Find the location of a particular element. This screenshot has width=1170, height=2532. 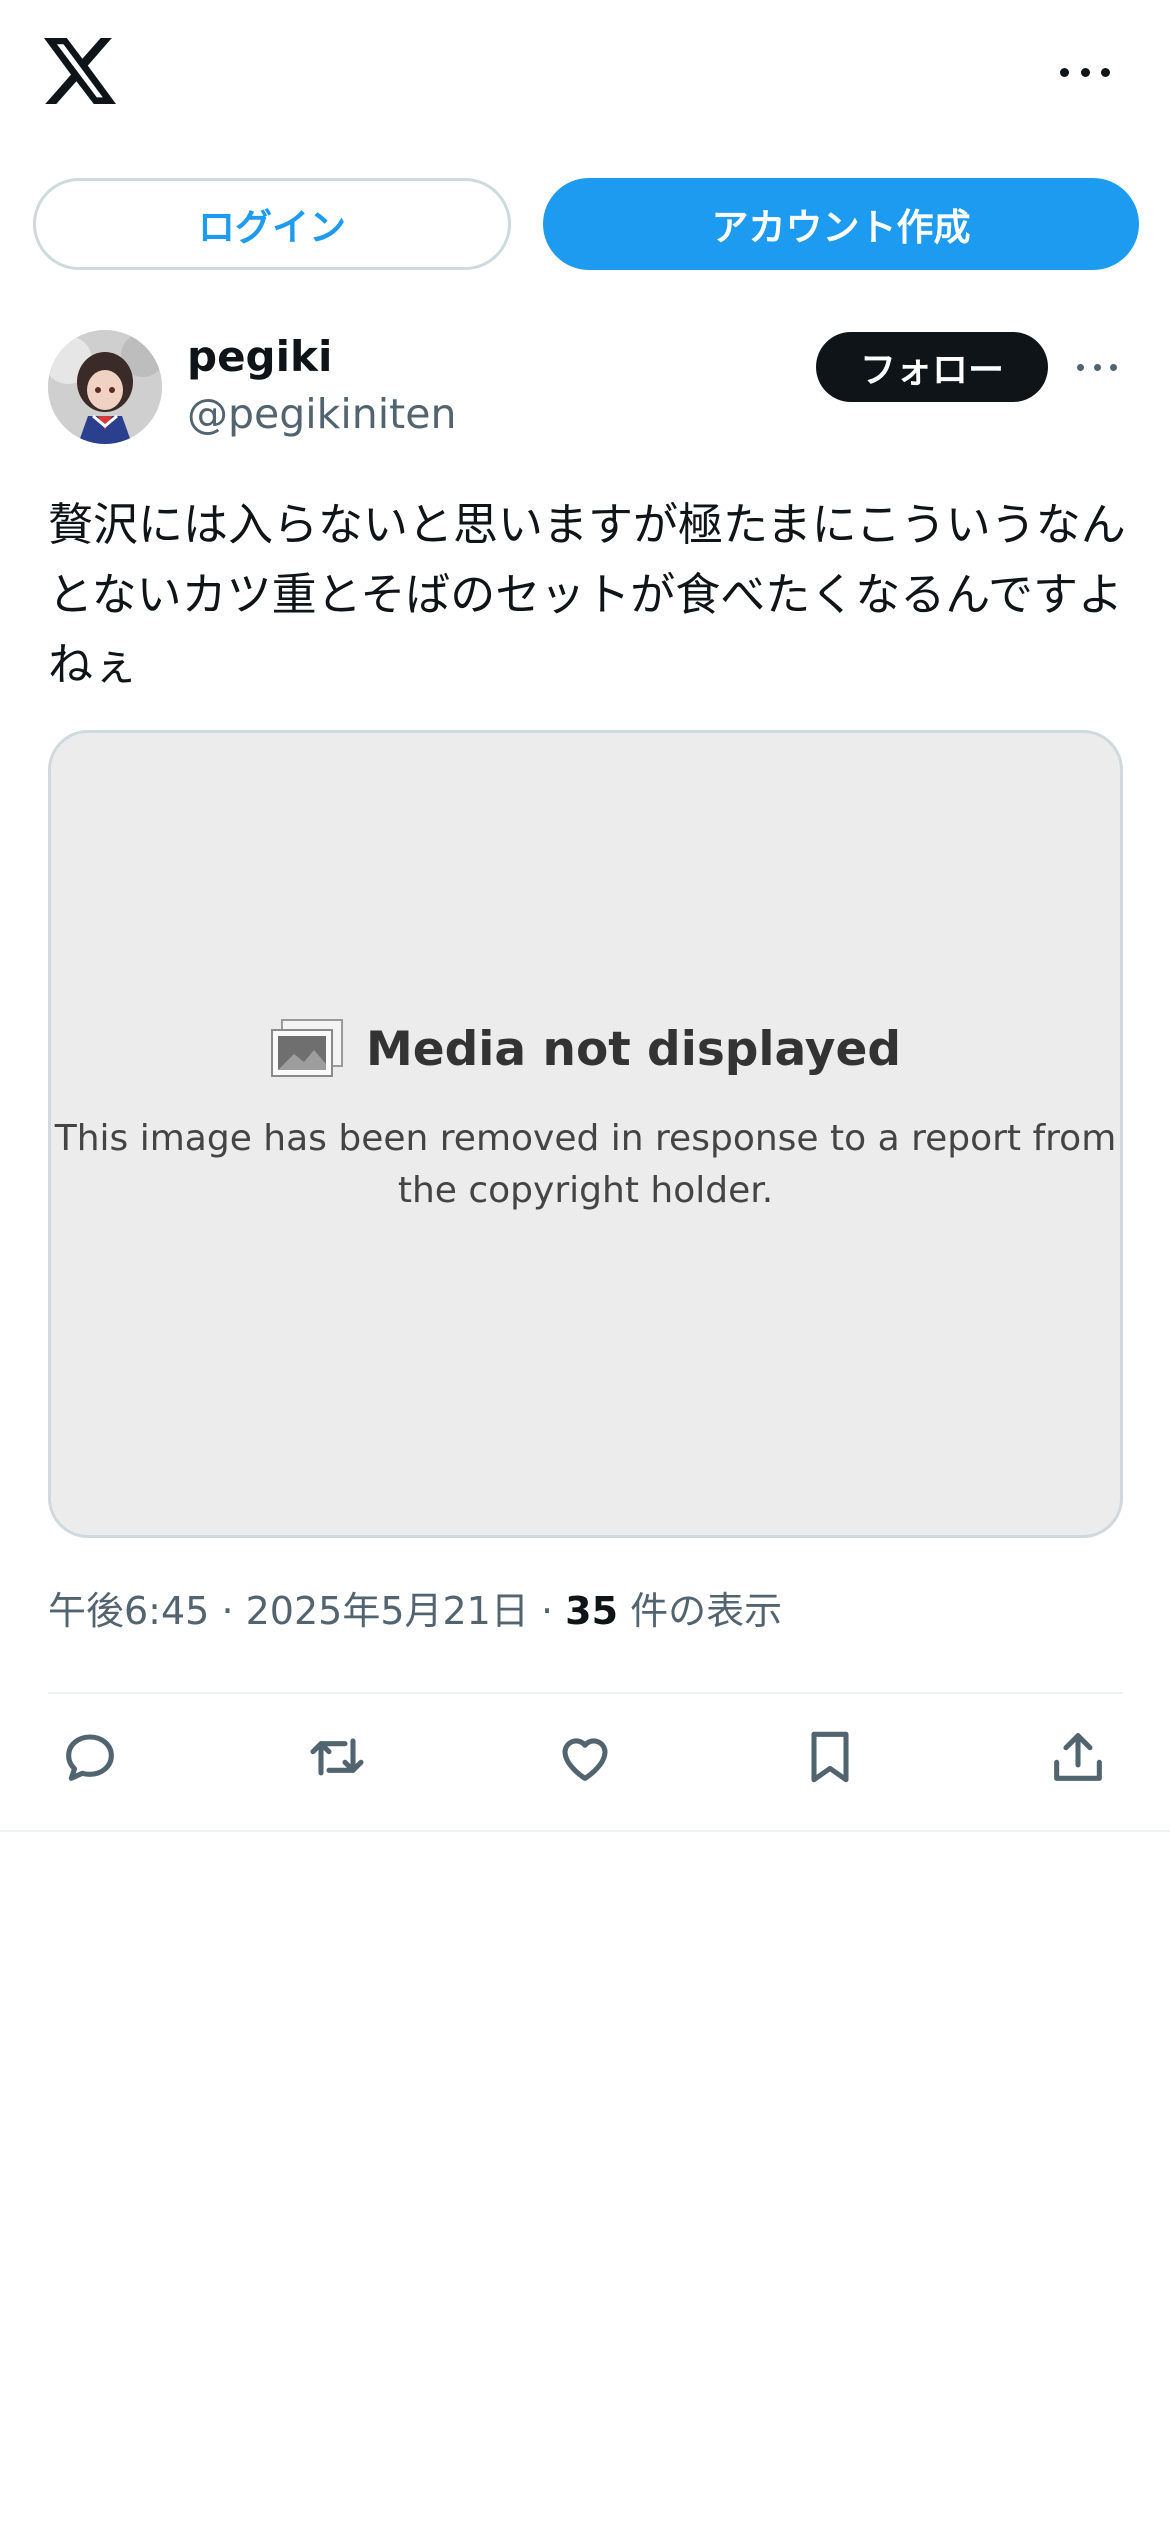

retweet-icon is located at coordinates (337, 1757).